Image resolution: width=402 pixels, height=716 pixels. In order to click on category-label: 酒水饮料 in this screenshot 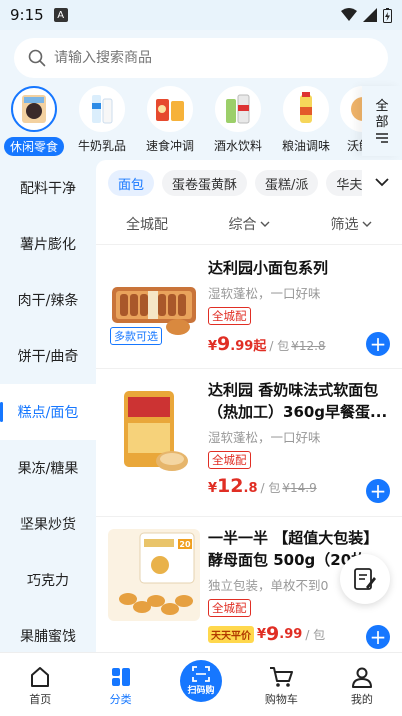, I will do `click(237, 146)`.